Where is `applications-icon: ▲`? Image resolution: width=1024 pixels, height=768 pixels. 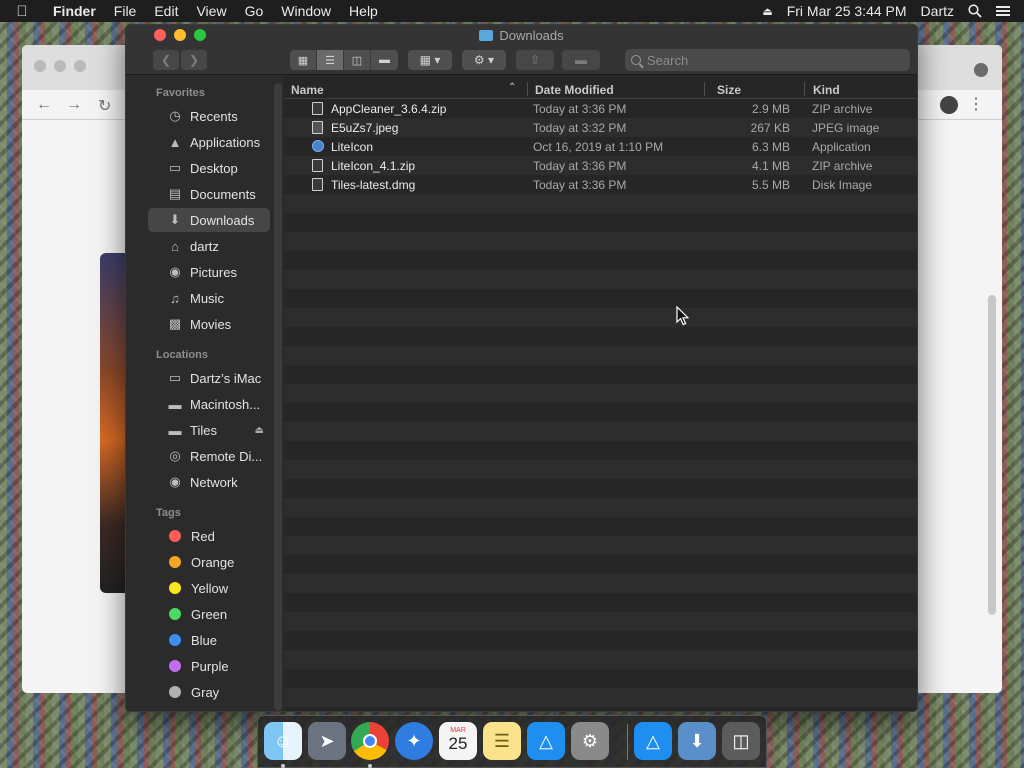
applications-icon: ▲ is located at coordinates (175, 142).